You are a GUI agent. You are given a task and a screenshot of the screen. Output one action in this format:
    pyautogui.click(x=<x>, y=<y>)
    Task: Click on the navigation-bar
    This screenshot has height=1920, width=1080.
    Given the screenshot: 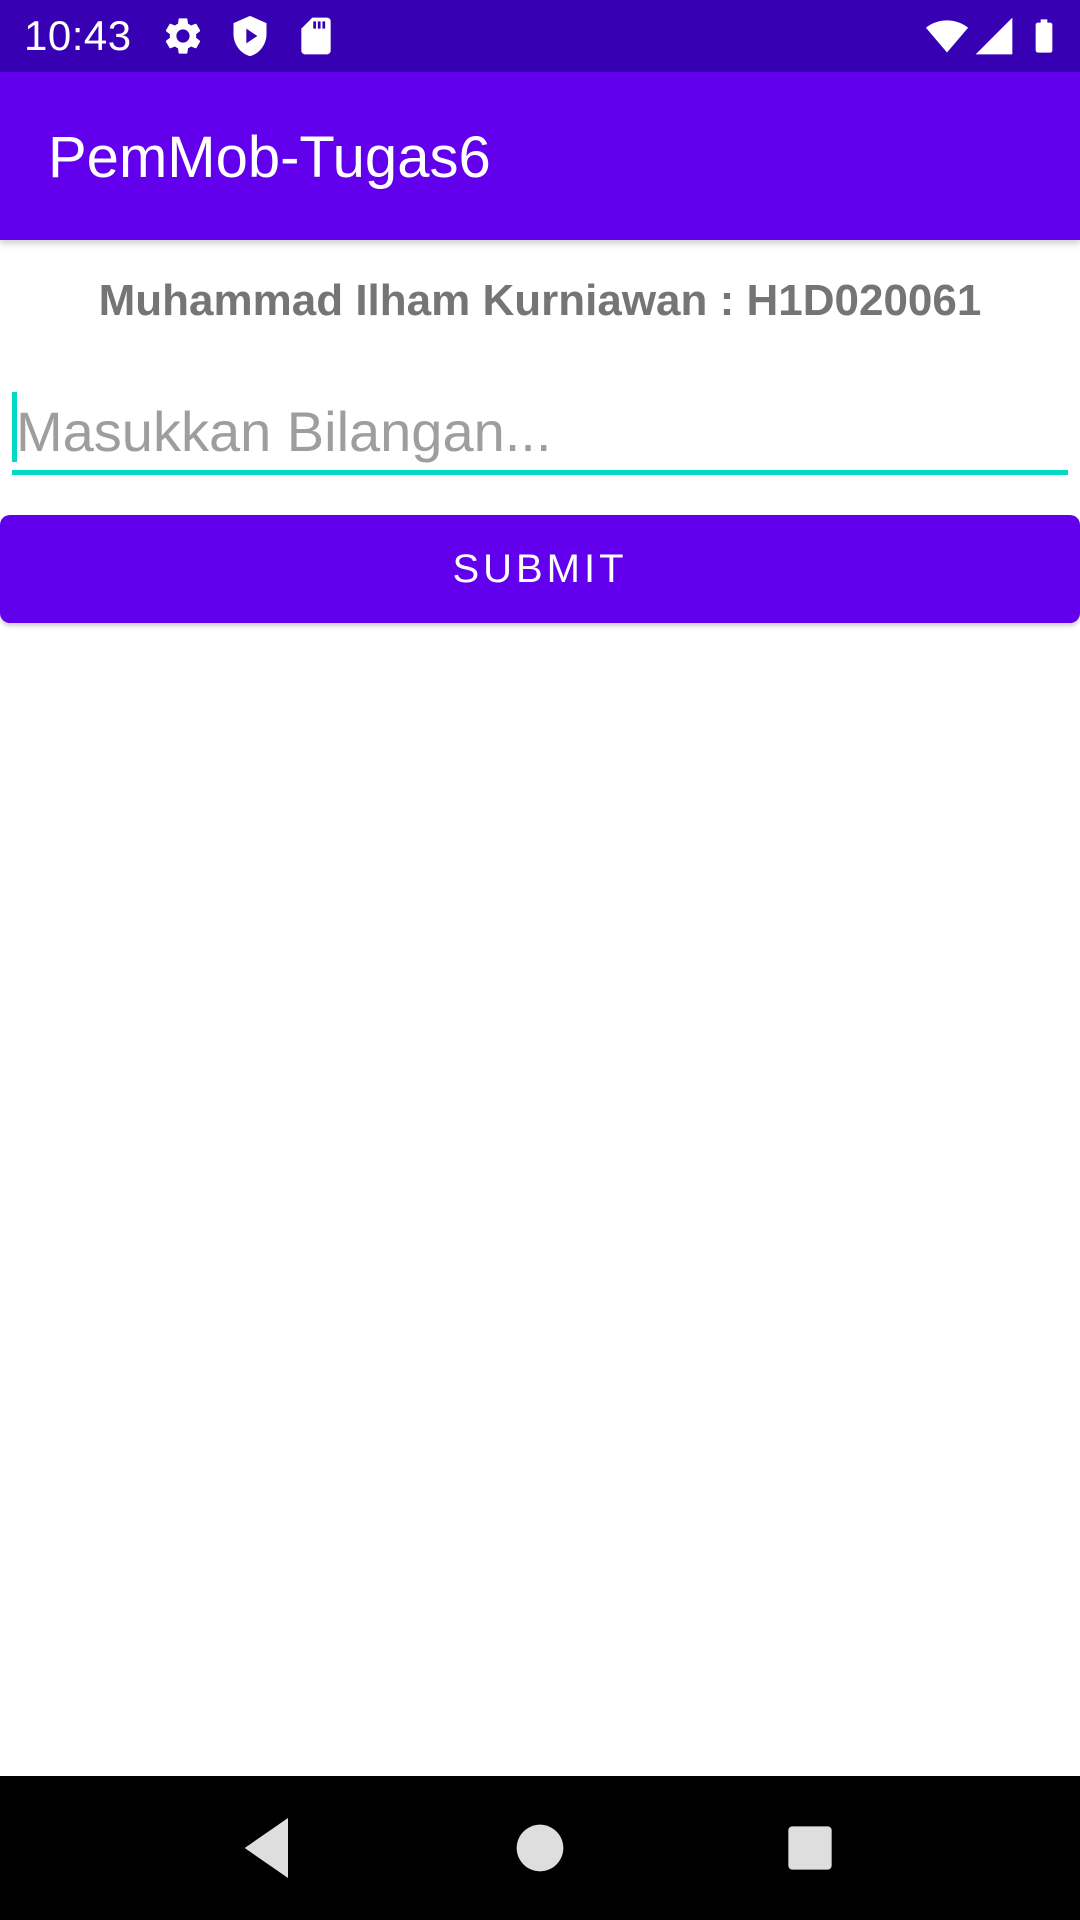 What is the action you would take?
    pyautogui.click(x=540, y=1848)
    